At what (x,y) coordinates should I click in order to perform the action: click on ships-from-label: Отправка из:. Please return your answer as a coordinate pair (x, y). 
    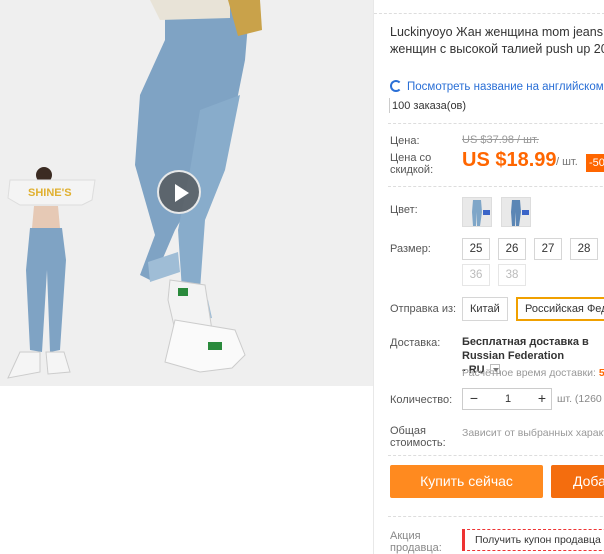
    Looking at the image, I should click on (423, 309).